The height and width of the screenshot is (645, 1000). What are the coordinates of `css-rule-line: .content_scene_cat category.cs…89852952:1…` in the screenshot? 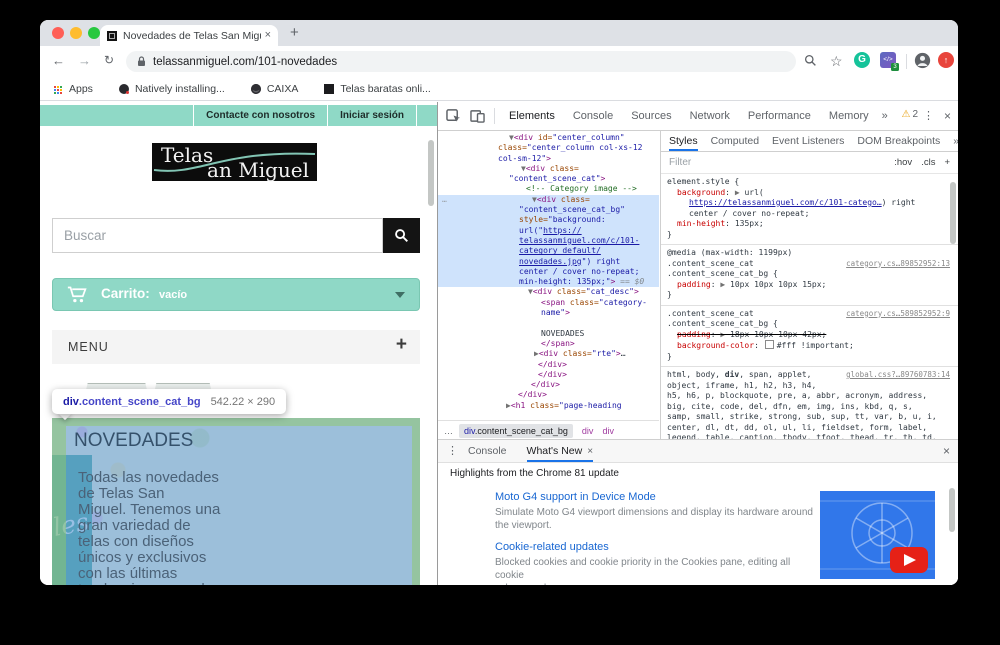 It's located at (809, 264).